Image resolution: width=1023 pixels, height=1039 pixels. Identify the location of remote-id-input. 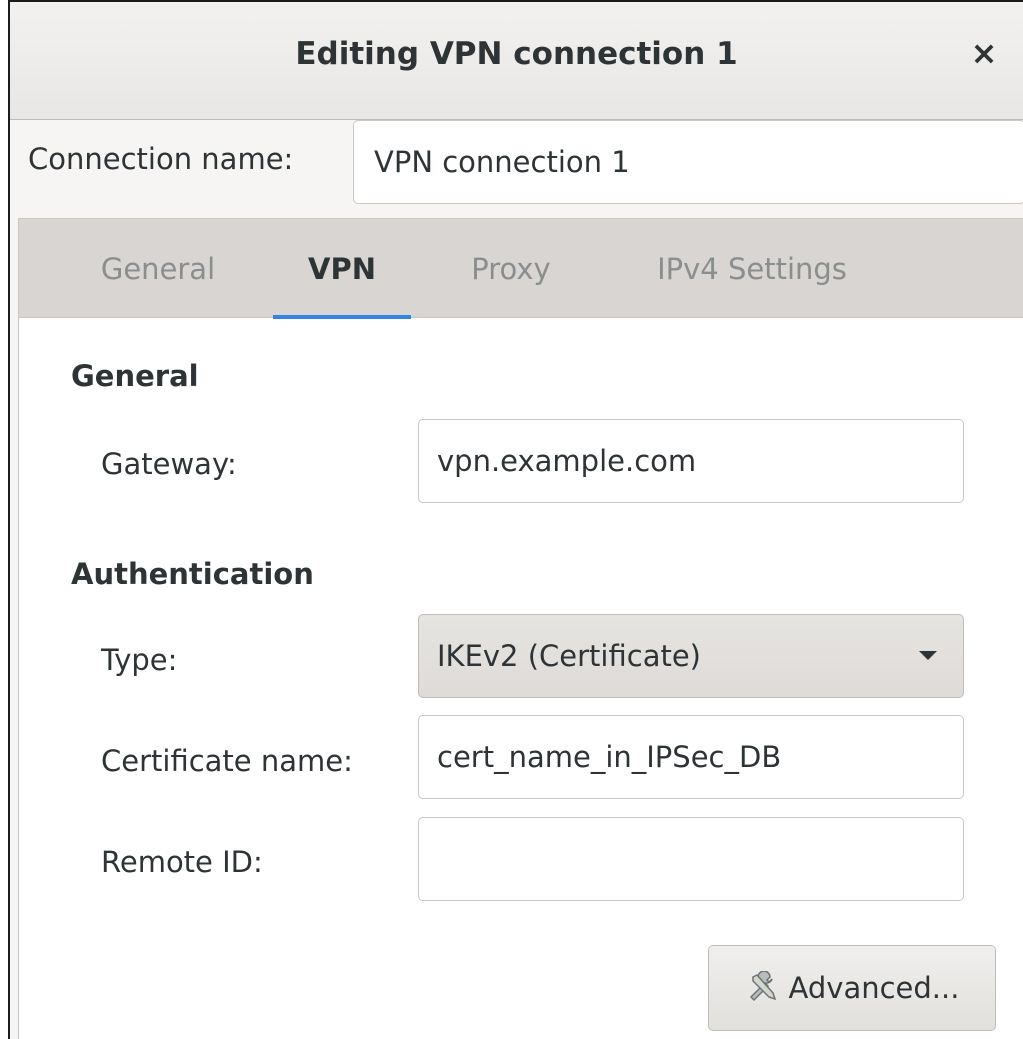
(691, 859).